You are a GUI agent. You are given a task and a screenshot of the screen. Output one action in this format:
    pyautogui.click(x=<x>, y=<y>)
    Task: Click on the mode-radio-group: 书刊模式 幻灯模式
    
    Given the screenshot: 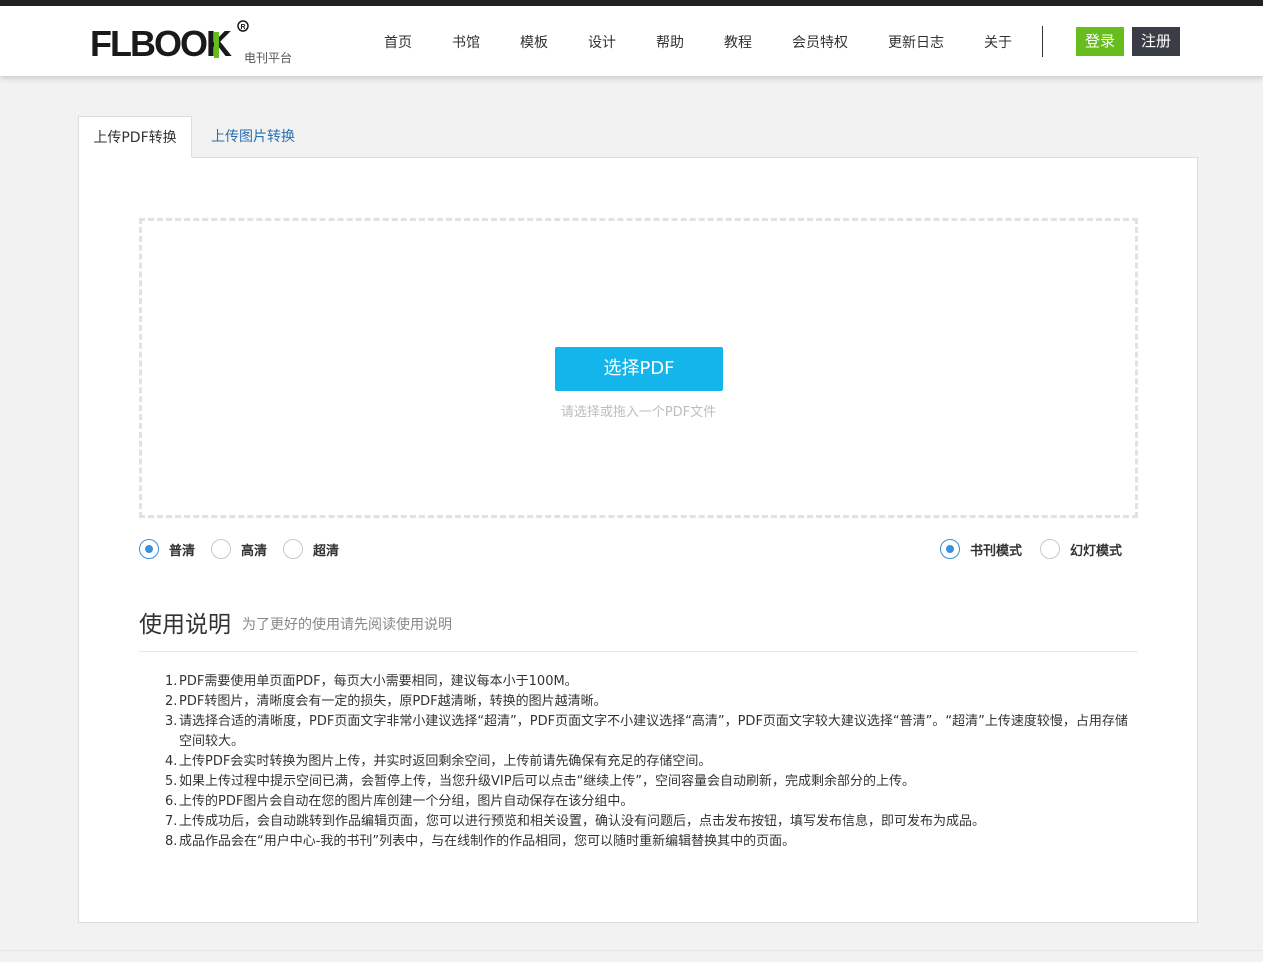 What is the action you would take?
    pyautogui.click(x=1040, y=549)
    